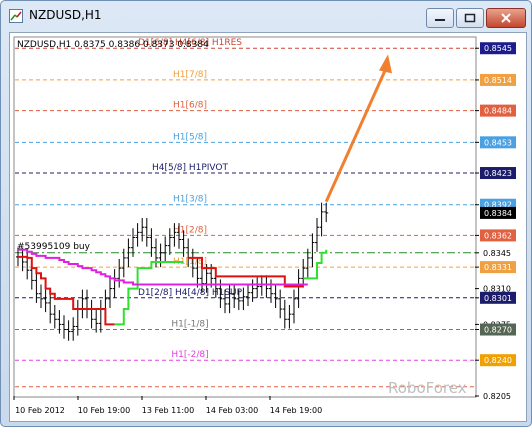 This screenshot has height=427, width=532. I want to click on x-tick-label: 10 Feb 2012, so click(40, 410).